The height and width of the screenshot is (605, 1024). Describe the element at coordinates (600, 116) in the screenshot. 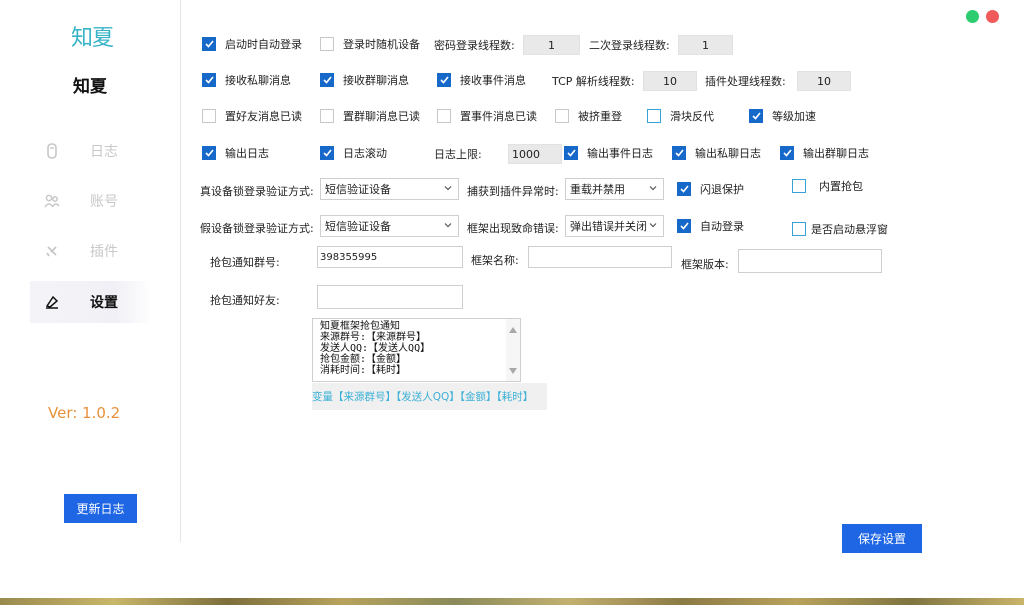

I see `checkbox-label: 被挤重登` at that location.